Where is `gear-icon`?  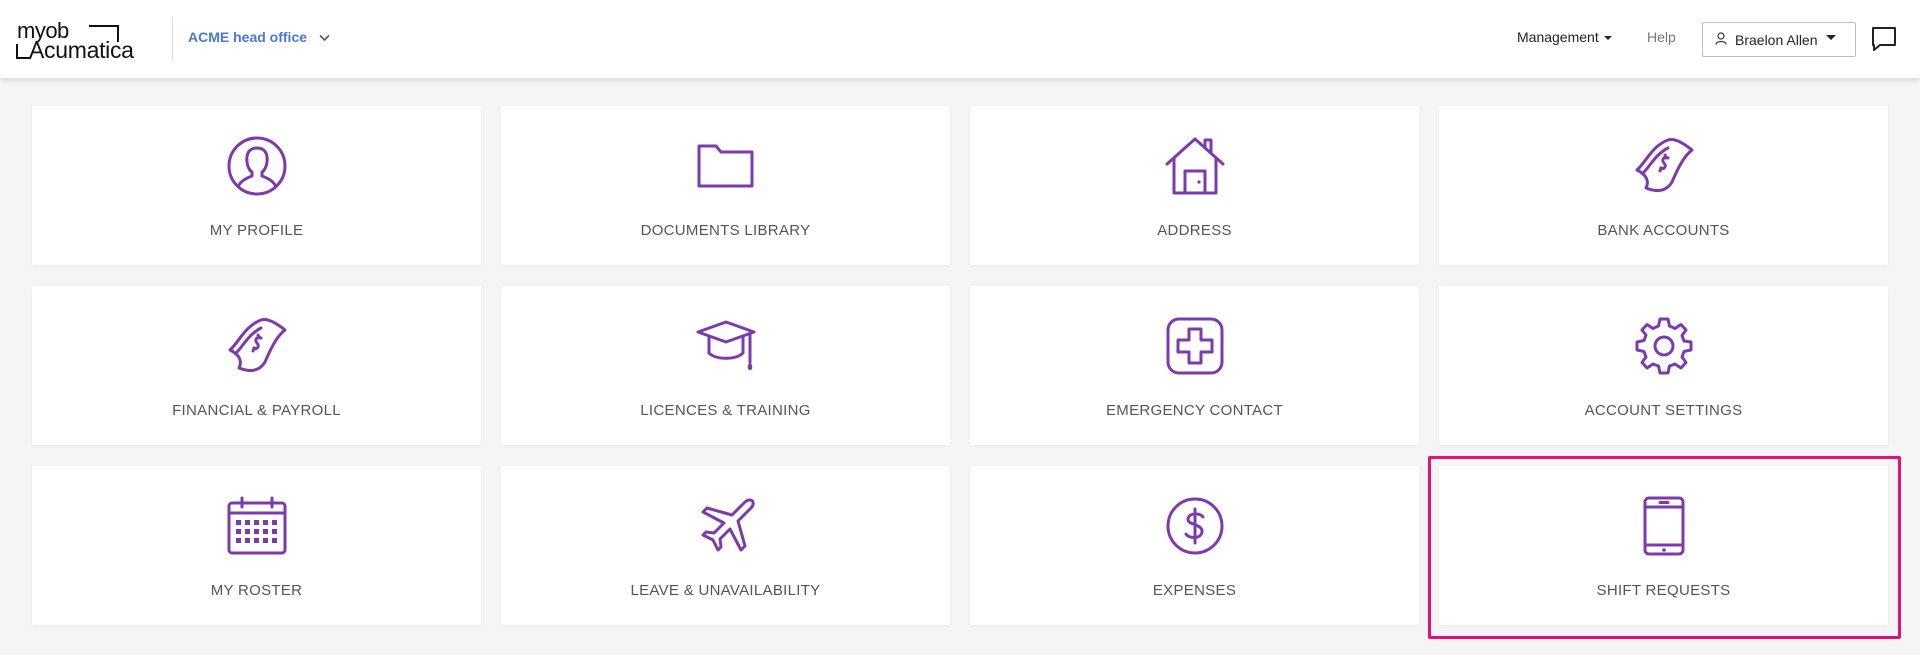 gear-icon is located at coordinates (1664, 346).